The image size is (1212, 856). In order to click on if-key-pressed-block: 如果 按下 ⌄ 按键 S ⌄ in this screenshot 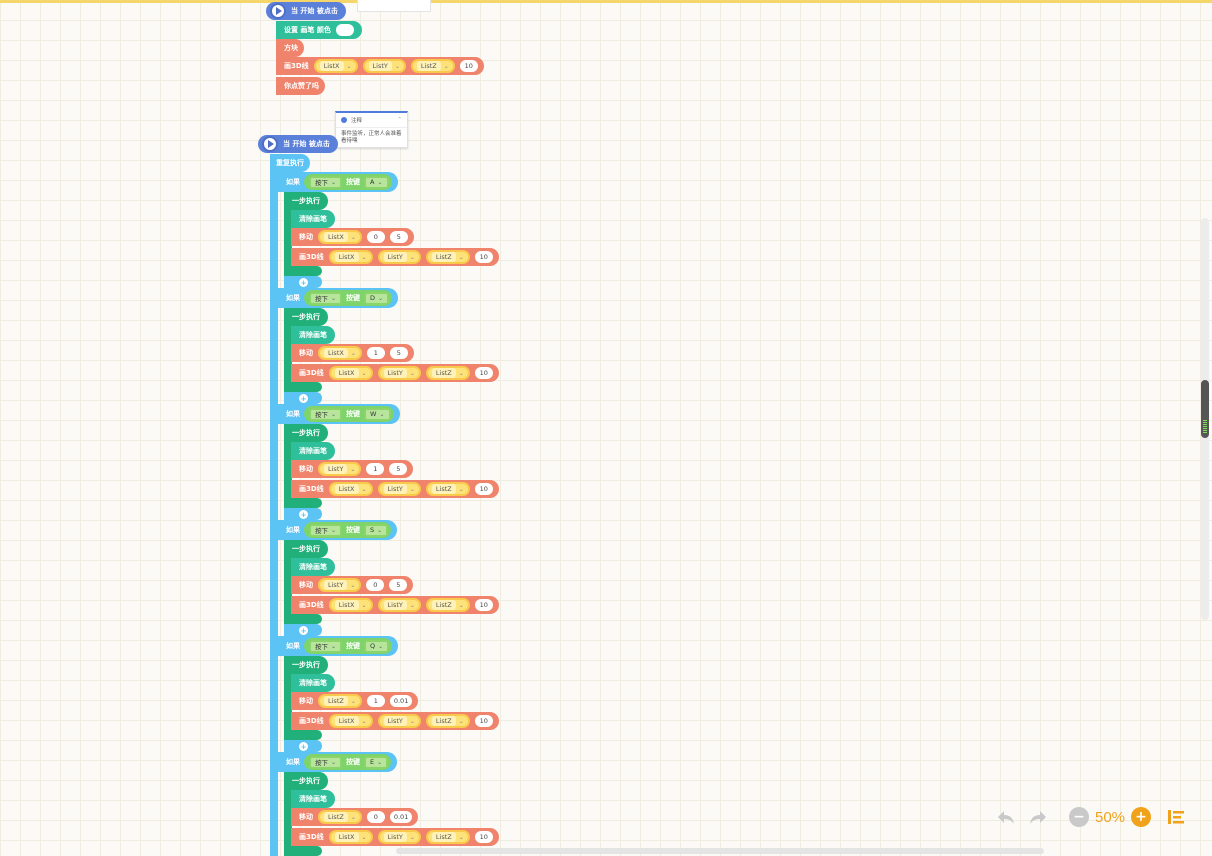, I will do `click(338, 530)`.